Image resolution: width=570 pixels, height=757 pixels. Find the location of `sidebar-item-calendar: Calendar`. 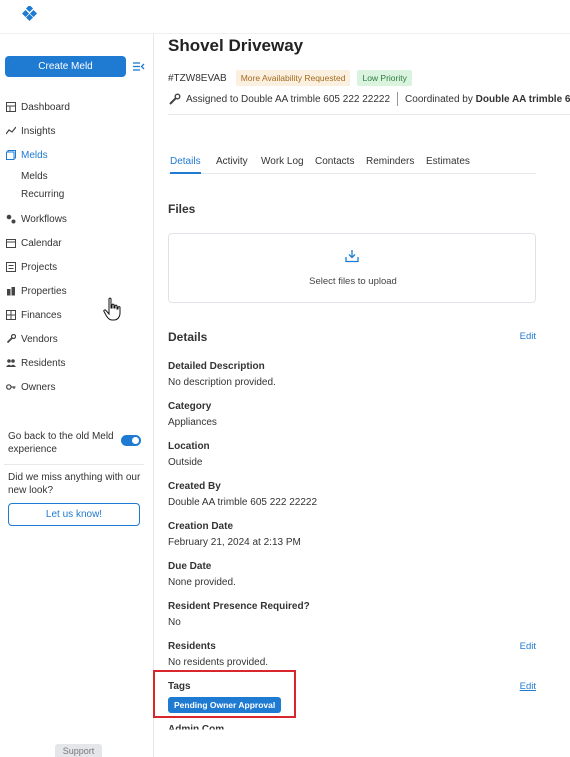

sidebar-item-calendar: Calendar is located at coordinates (34, 243).